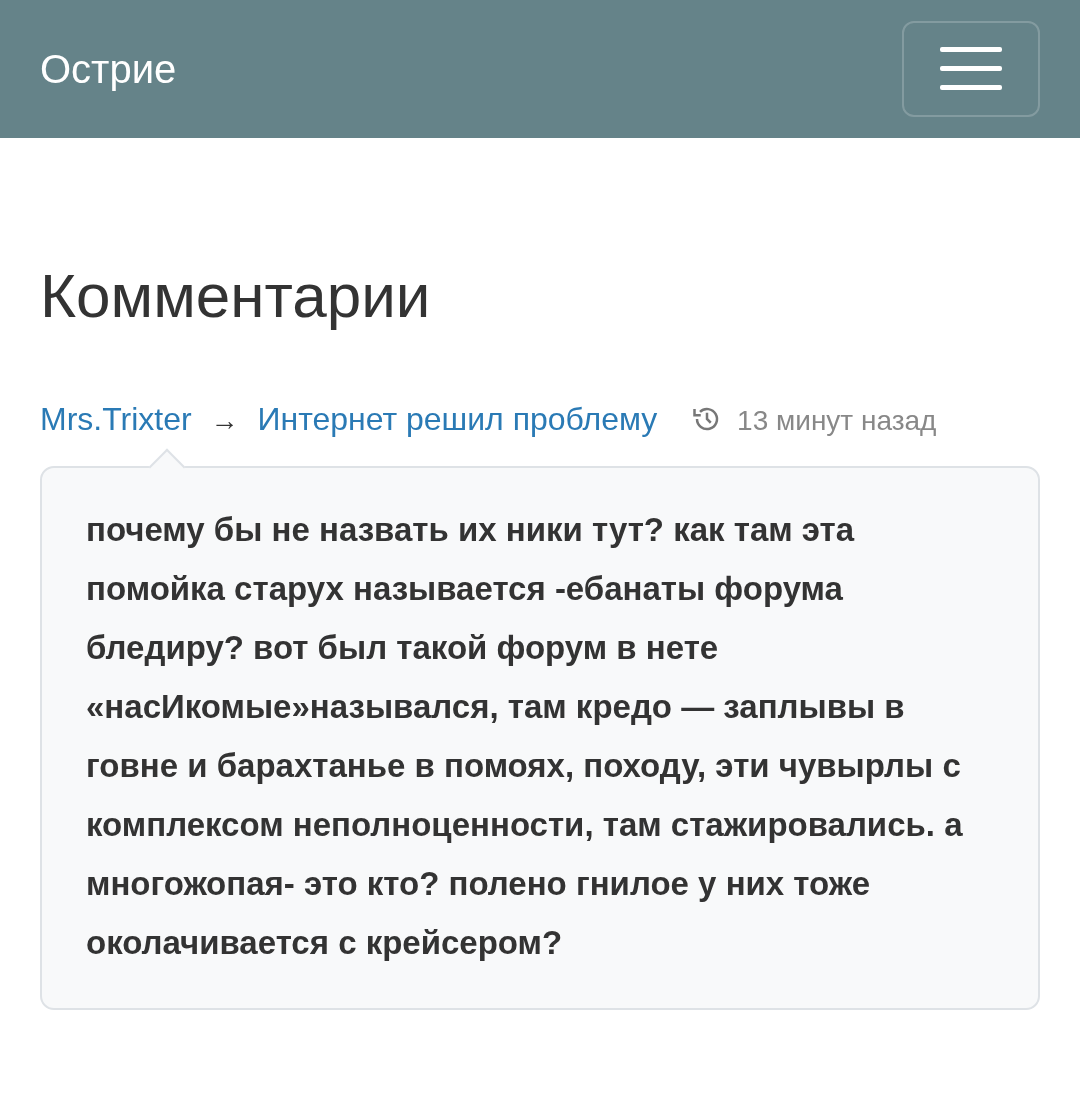 The height and width of the screenshot is (1108, 1080). I want to click on author-link: Mrs.Trixter, so click(116, 419).